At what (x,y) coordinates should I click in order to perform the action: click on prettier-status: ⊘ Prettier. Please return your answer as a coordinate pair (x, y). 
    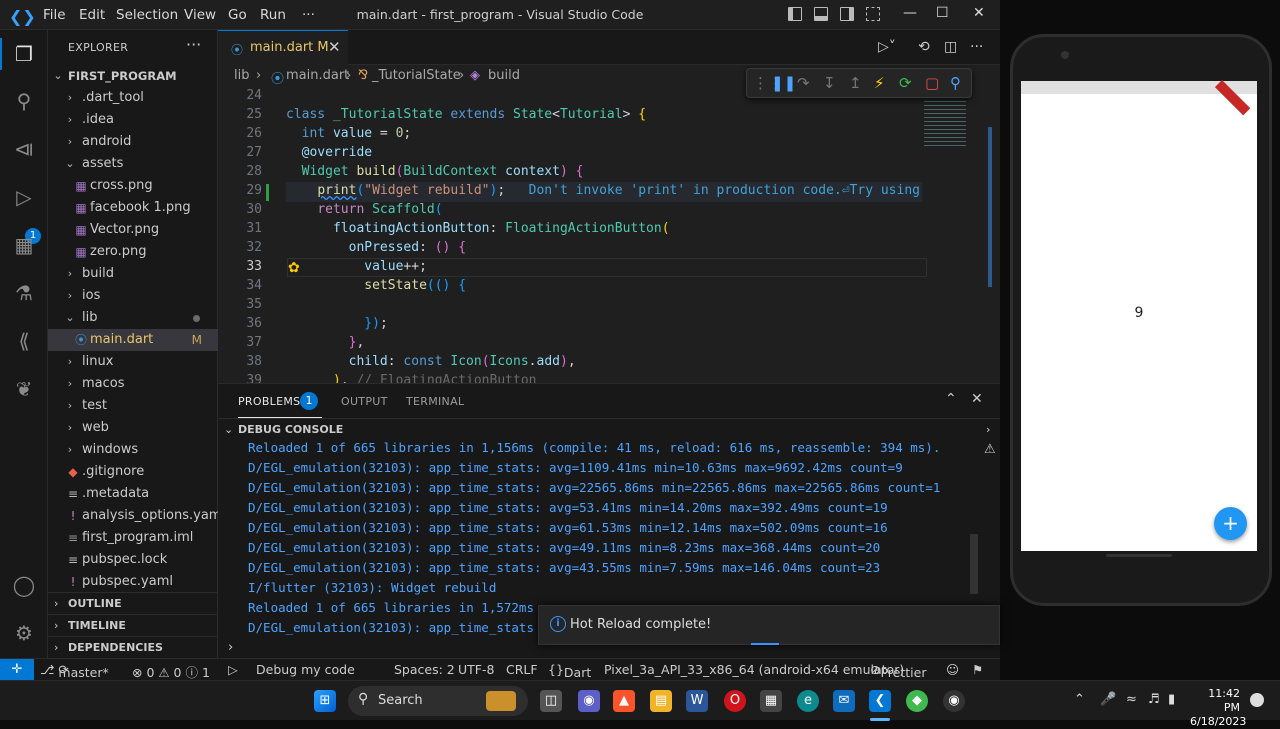
    Looking at the image, I should click on (898, 671).